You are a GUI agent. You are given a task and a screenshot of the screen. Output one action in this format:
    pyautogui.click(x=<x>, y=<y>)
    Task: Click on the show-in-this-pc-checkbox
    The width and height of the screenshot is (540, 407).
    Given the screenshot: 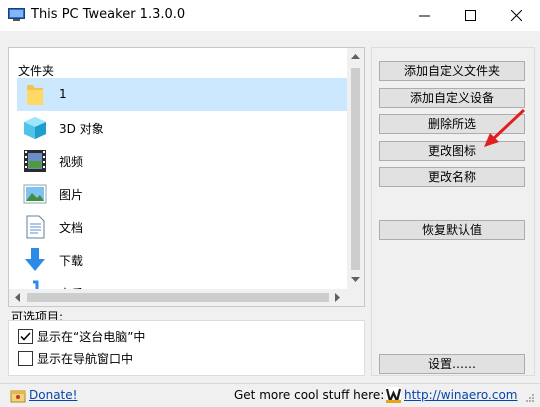 What is the action you would take?
    pyautogui.click(x=25, y=336)
    